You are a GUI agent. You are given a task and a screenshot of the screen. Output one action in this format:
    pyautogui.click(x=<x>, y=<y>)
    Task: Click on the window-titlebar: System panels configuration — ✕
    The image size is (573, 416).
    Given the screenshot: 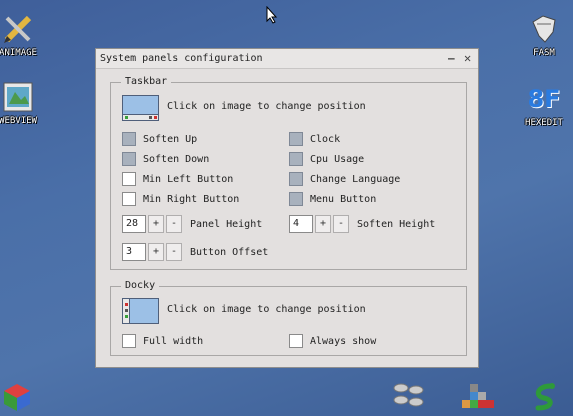 What is the action you would take?
    pyautogui.click(x=287, y=59)
    